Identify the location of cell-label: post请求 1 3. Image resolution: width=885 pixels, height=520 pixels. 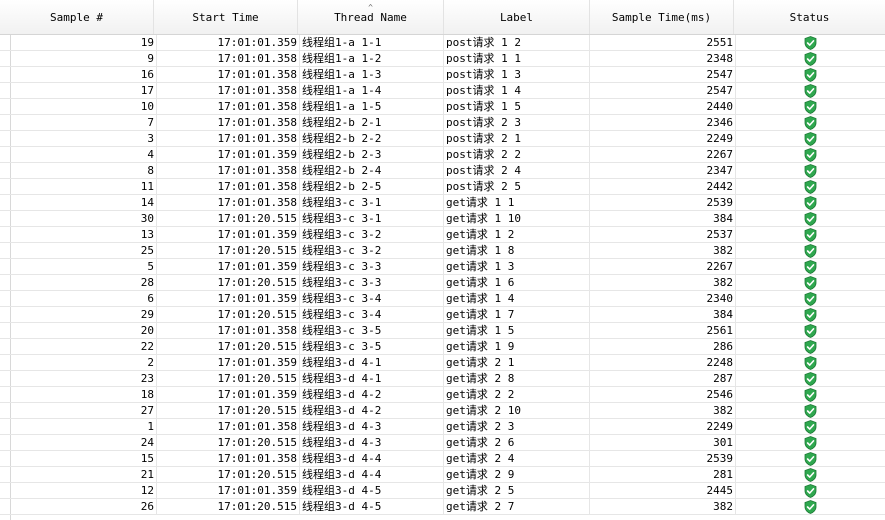
(517, 74).